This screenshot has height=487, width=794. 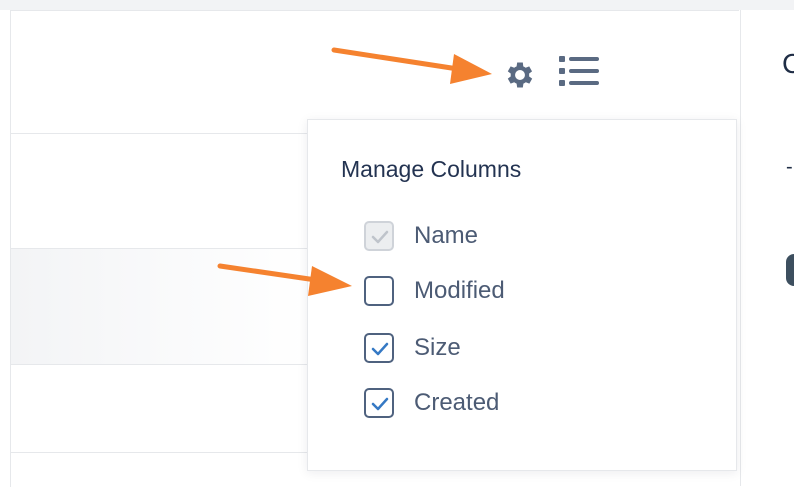 What do you see at coordinates (514, 293) in the screenshot?
I see `column-option-modified: Modified` at bounding box center [514, 293].